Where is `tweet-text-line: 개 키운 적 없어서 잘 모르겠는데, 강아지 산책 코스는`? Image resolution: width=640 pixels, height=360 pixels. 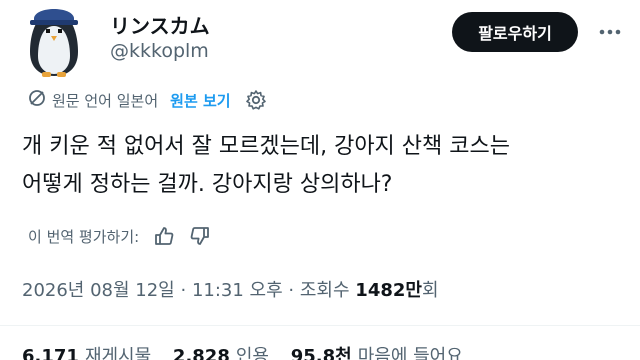 tweet-text-line: 개 키운 적 없어서 잘 모르겠는데, 강아지 산책 코스는 is located at coordinates (266, 146).